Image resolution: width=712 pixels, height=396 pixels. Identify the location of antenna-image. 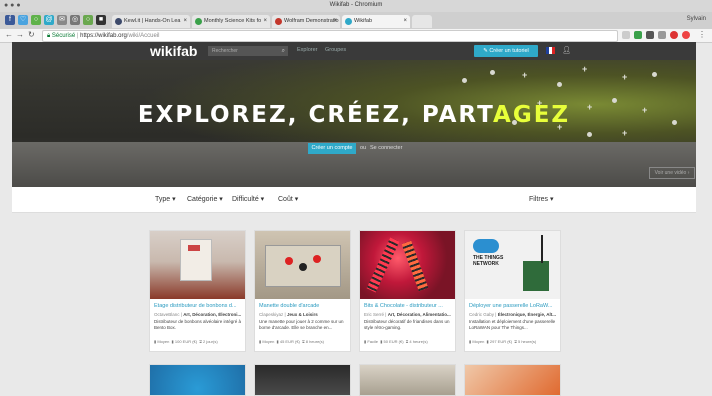
(542, 249).